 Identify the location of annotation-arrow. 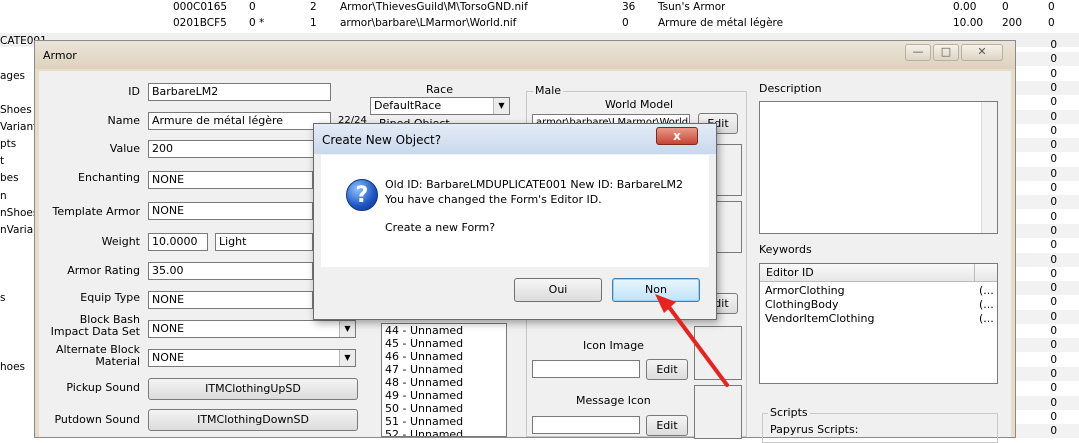
(692, 340).